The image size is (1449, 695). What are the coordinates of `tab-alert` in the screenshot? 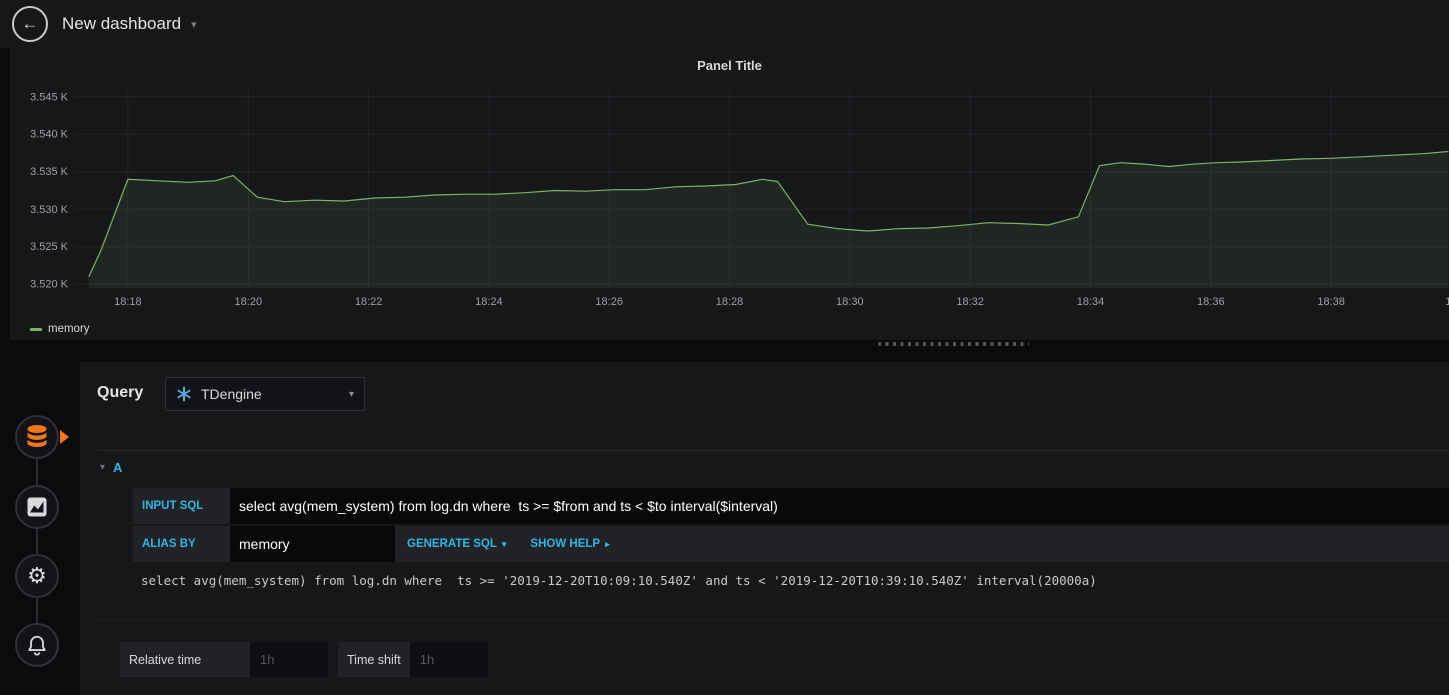 It's located at (37, 645).